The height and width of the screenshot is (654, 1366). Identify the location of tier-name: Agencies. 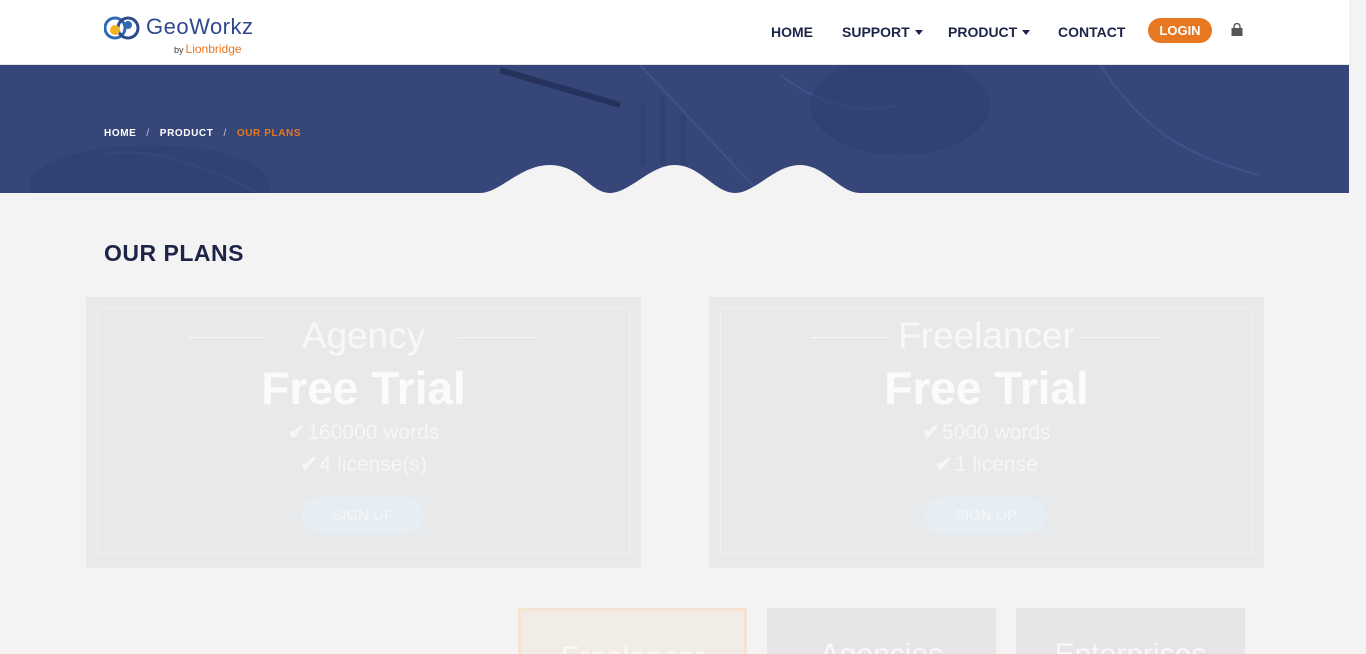
(881, 646).